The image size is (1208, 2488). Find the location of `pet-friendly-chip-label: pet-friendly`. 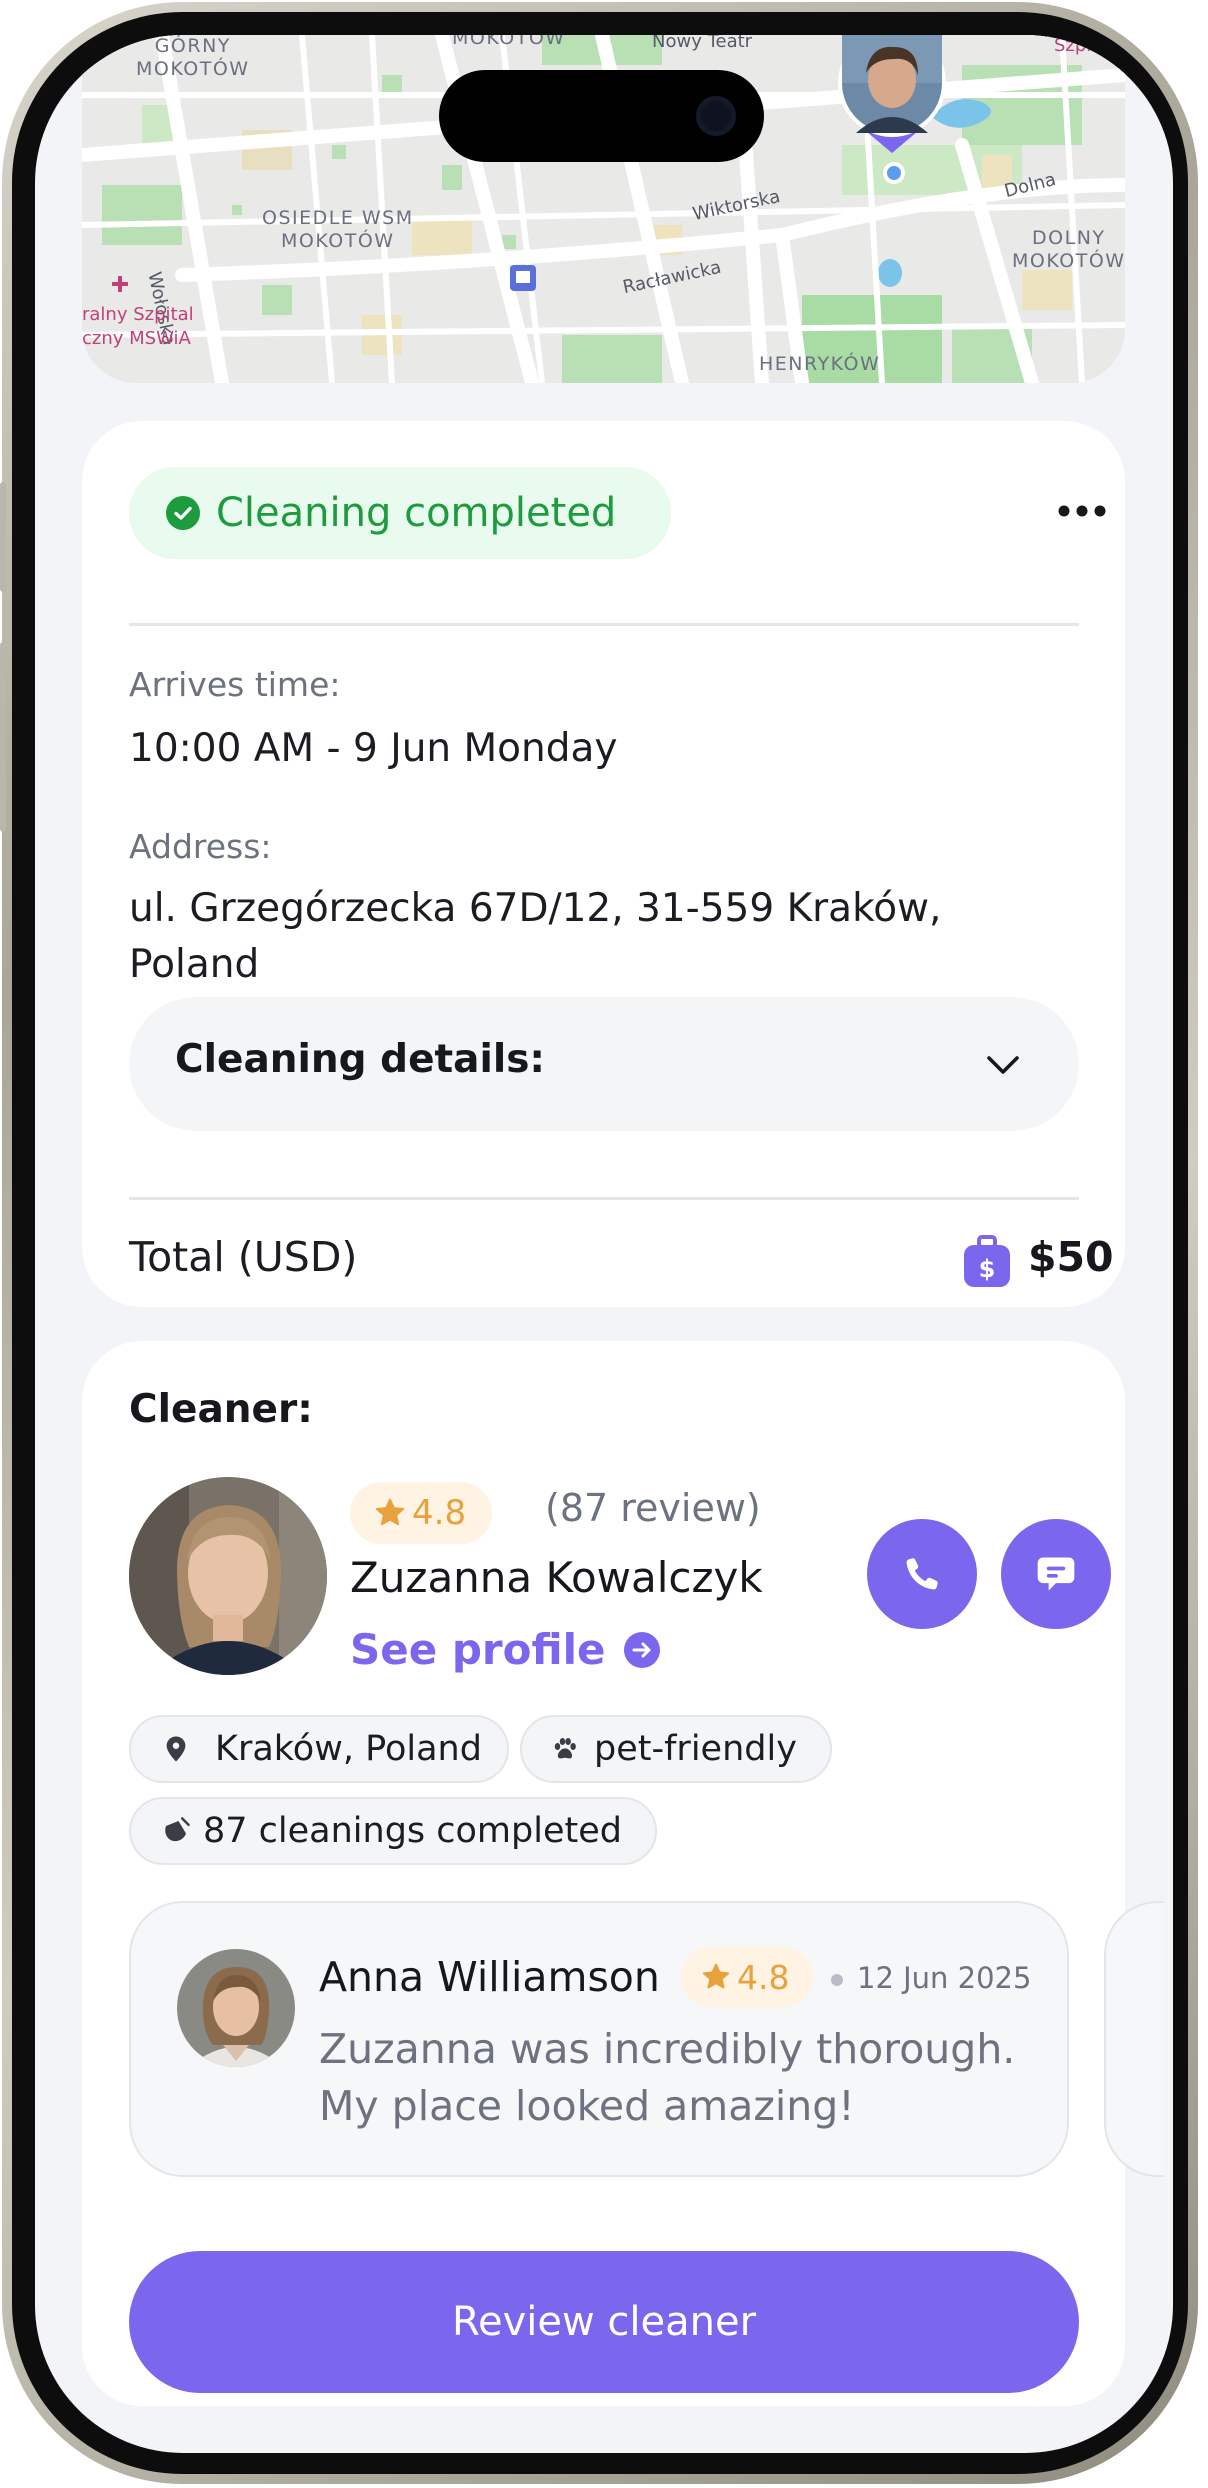

pet-friendly-chip-label: pet-friendly is located at coordinates (695, 1749).